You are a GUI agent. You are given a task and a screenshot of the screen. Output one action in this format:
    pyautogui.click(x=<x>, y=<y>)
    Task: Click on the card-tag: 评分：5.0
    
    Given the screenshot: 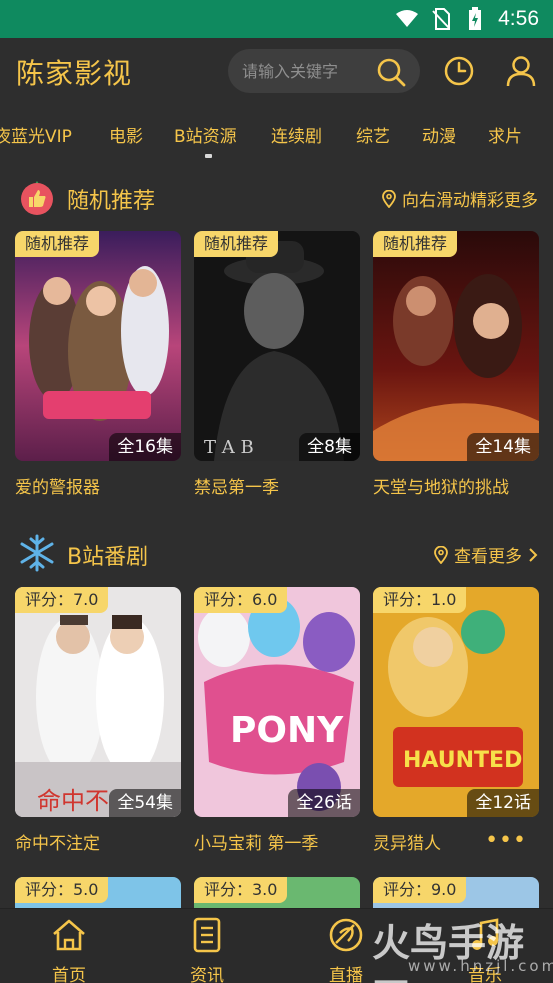 What is the action you would take?
    pyautogui.click(x=62, y=890)
    